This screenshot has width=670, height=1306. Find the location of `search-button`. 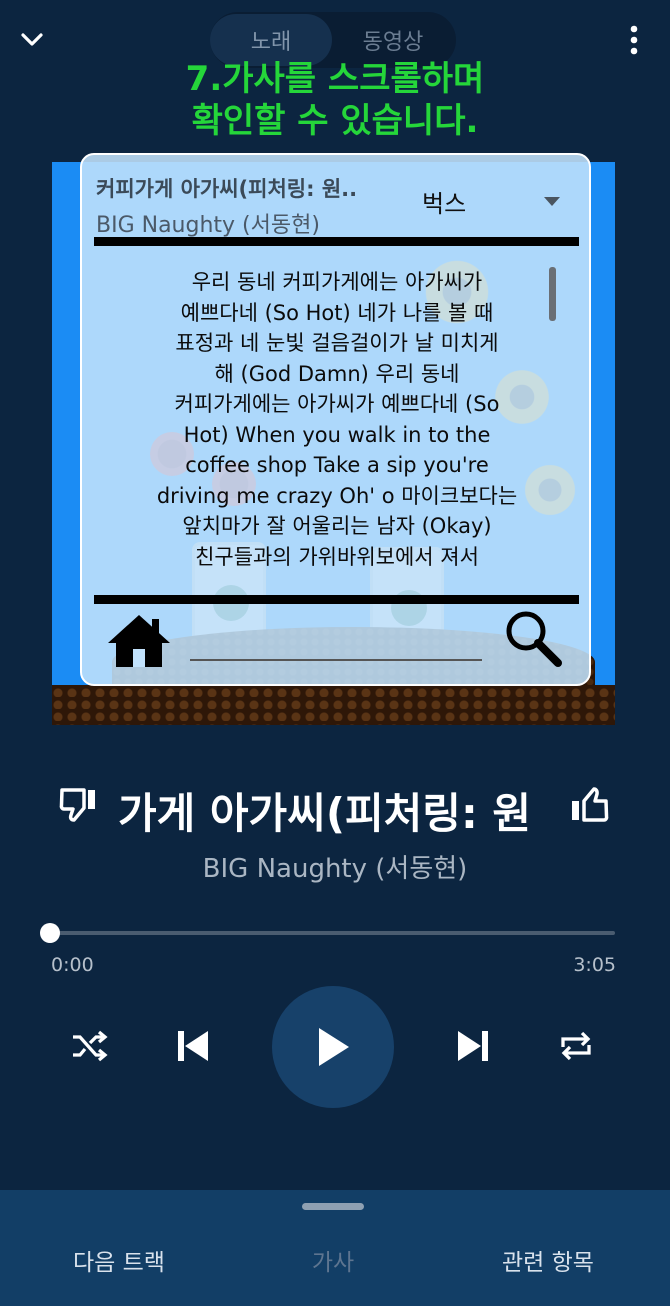

search-button is located at coordinates (533, 638).